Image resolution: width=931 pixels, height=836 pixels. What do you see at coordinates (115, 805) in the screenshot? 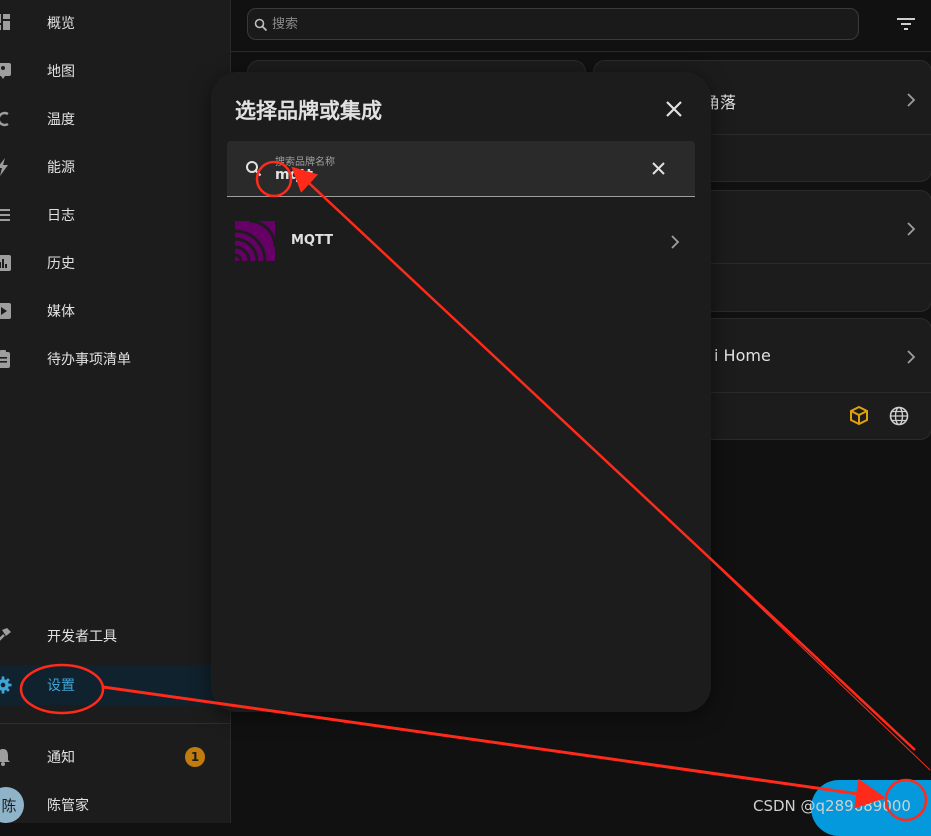
I see `sidebar-item-profile: 陈 陈管家` at bounding box center [115, 805].